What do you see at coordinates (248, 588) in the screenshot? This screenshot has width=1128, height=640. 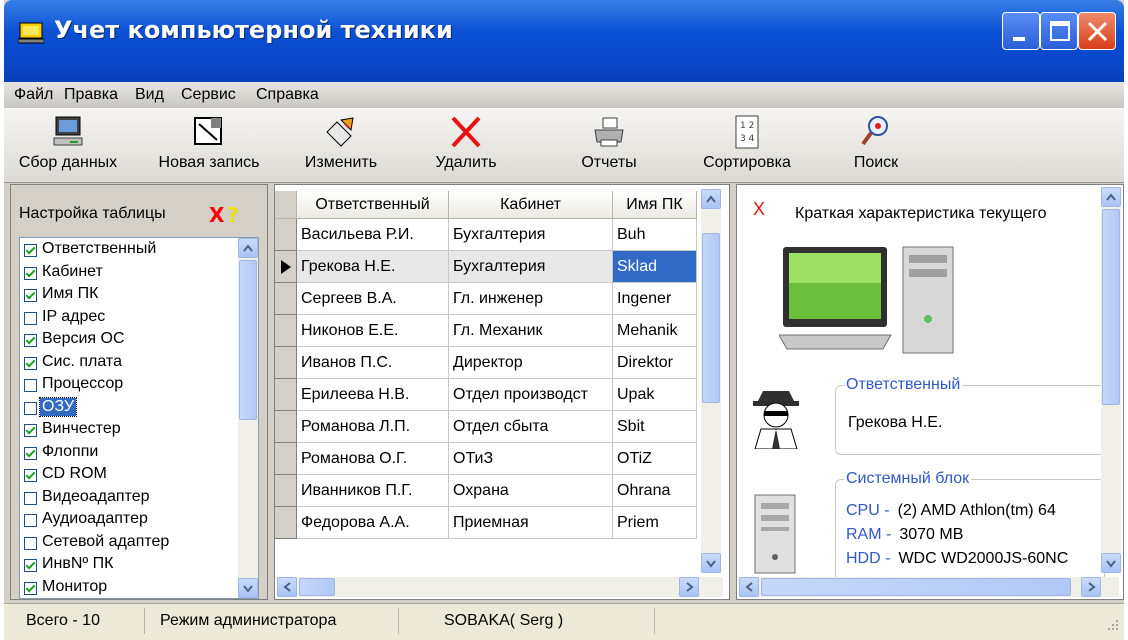 I see `scroll-down-button` at bounding box center [248, 588].